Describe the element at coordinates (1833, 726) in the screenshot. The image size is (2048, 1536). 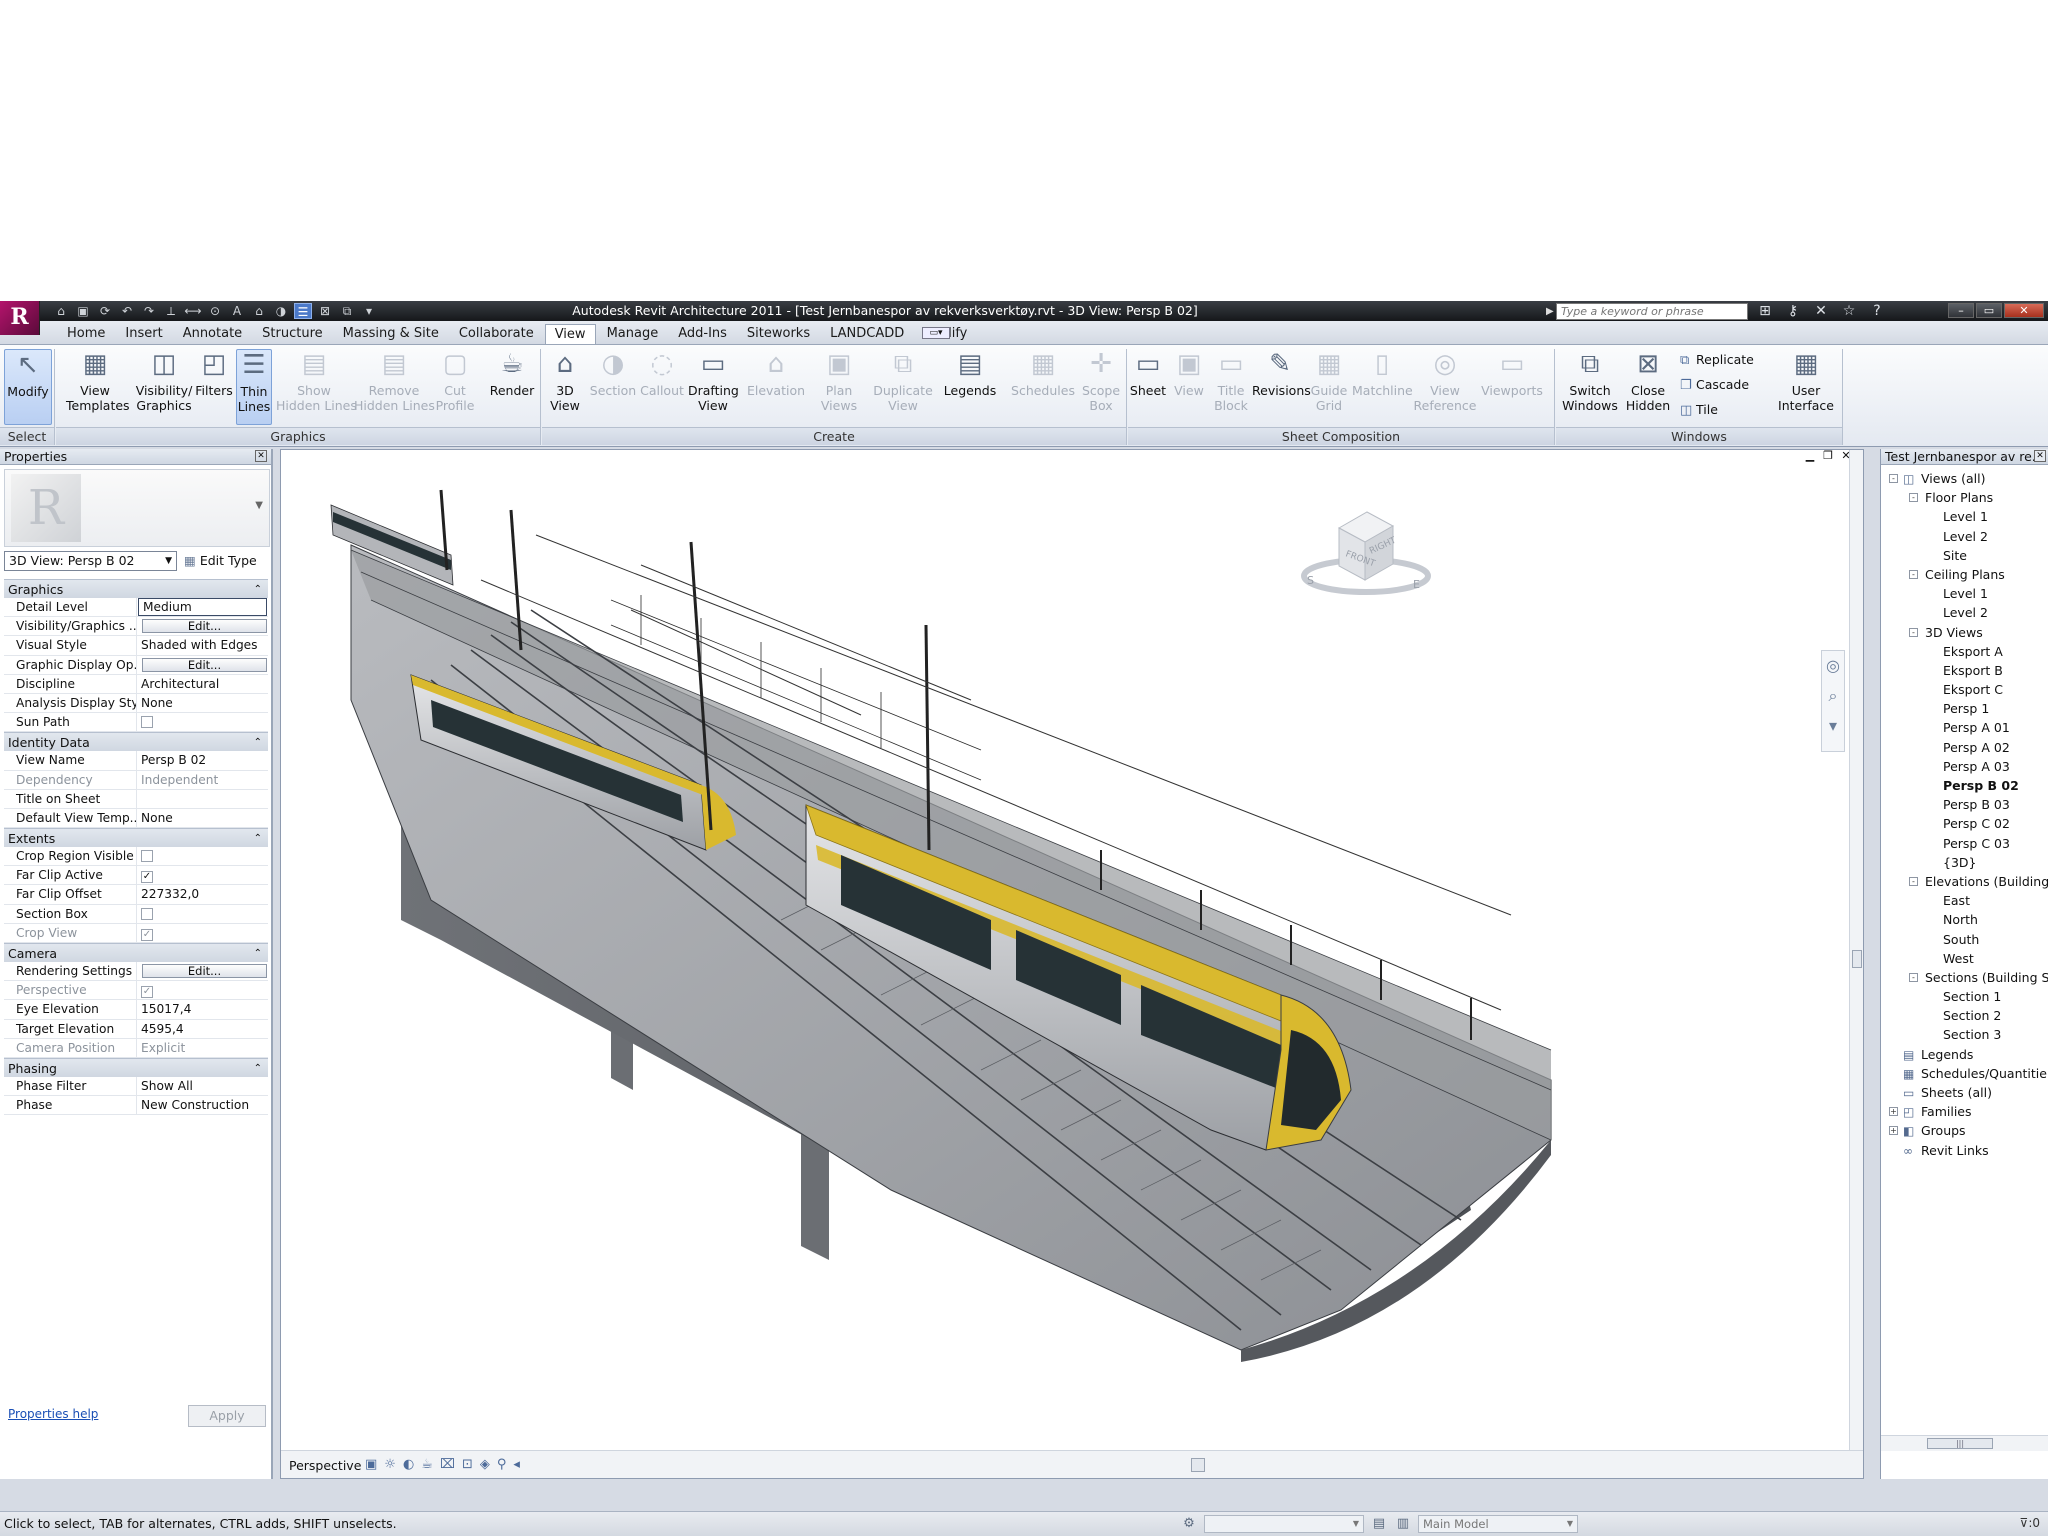
I see `chevron-down-icon: ▾` at that location.